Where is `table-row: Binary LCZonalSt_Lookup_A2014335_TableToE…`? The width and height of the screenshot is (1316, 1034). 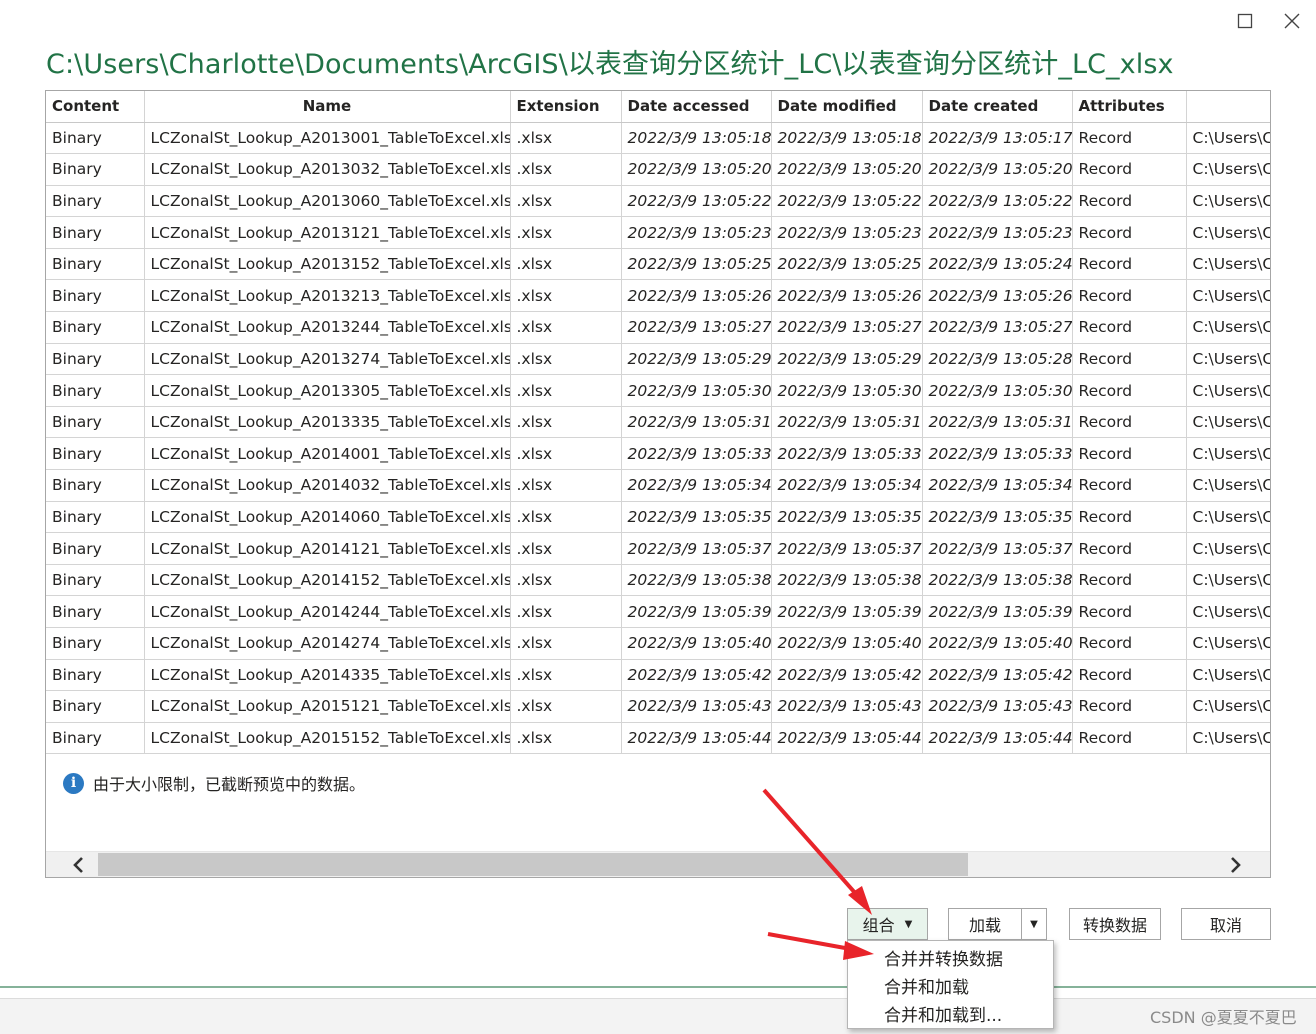
table-row: Binary LCZonalSt_Lookup_A2014335_TableToE… is located at coordinates (658, 675).